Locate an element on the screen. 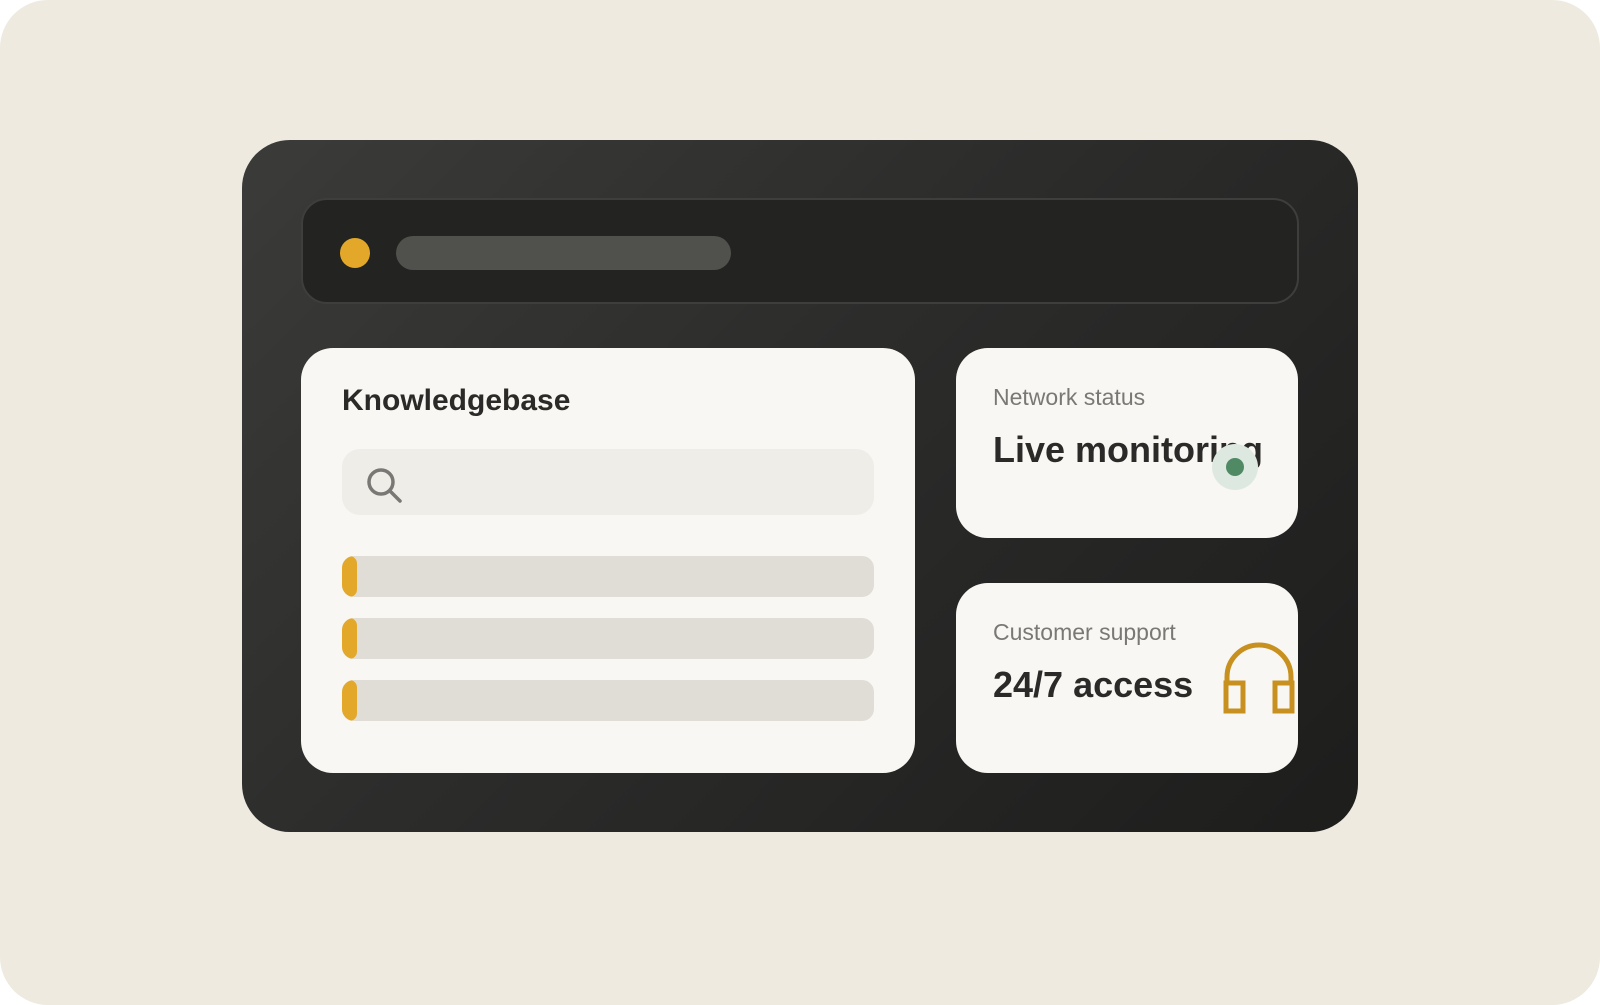 The width and height of the screenshot is (1600, 1005). top-bar is located at coordinates (800, 251).